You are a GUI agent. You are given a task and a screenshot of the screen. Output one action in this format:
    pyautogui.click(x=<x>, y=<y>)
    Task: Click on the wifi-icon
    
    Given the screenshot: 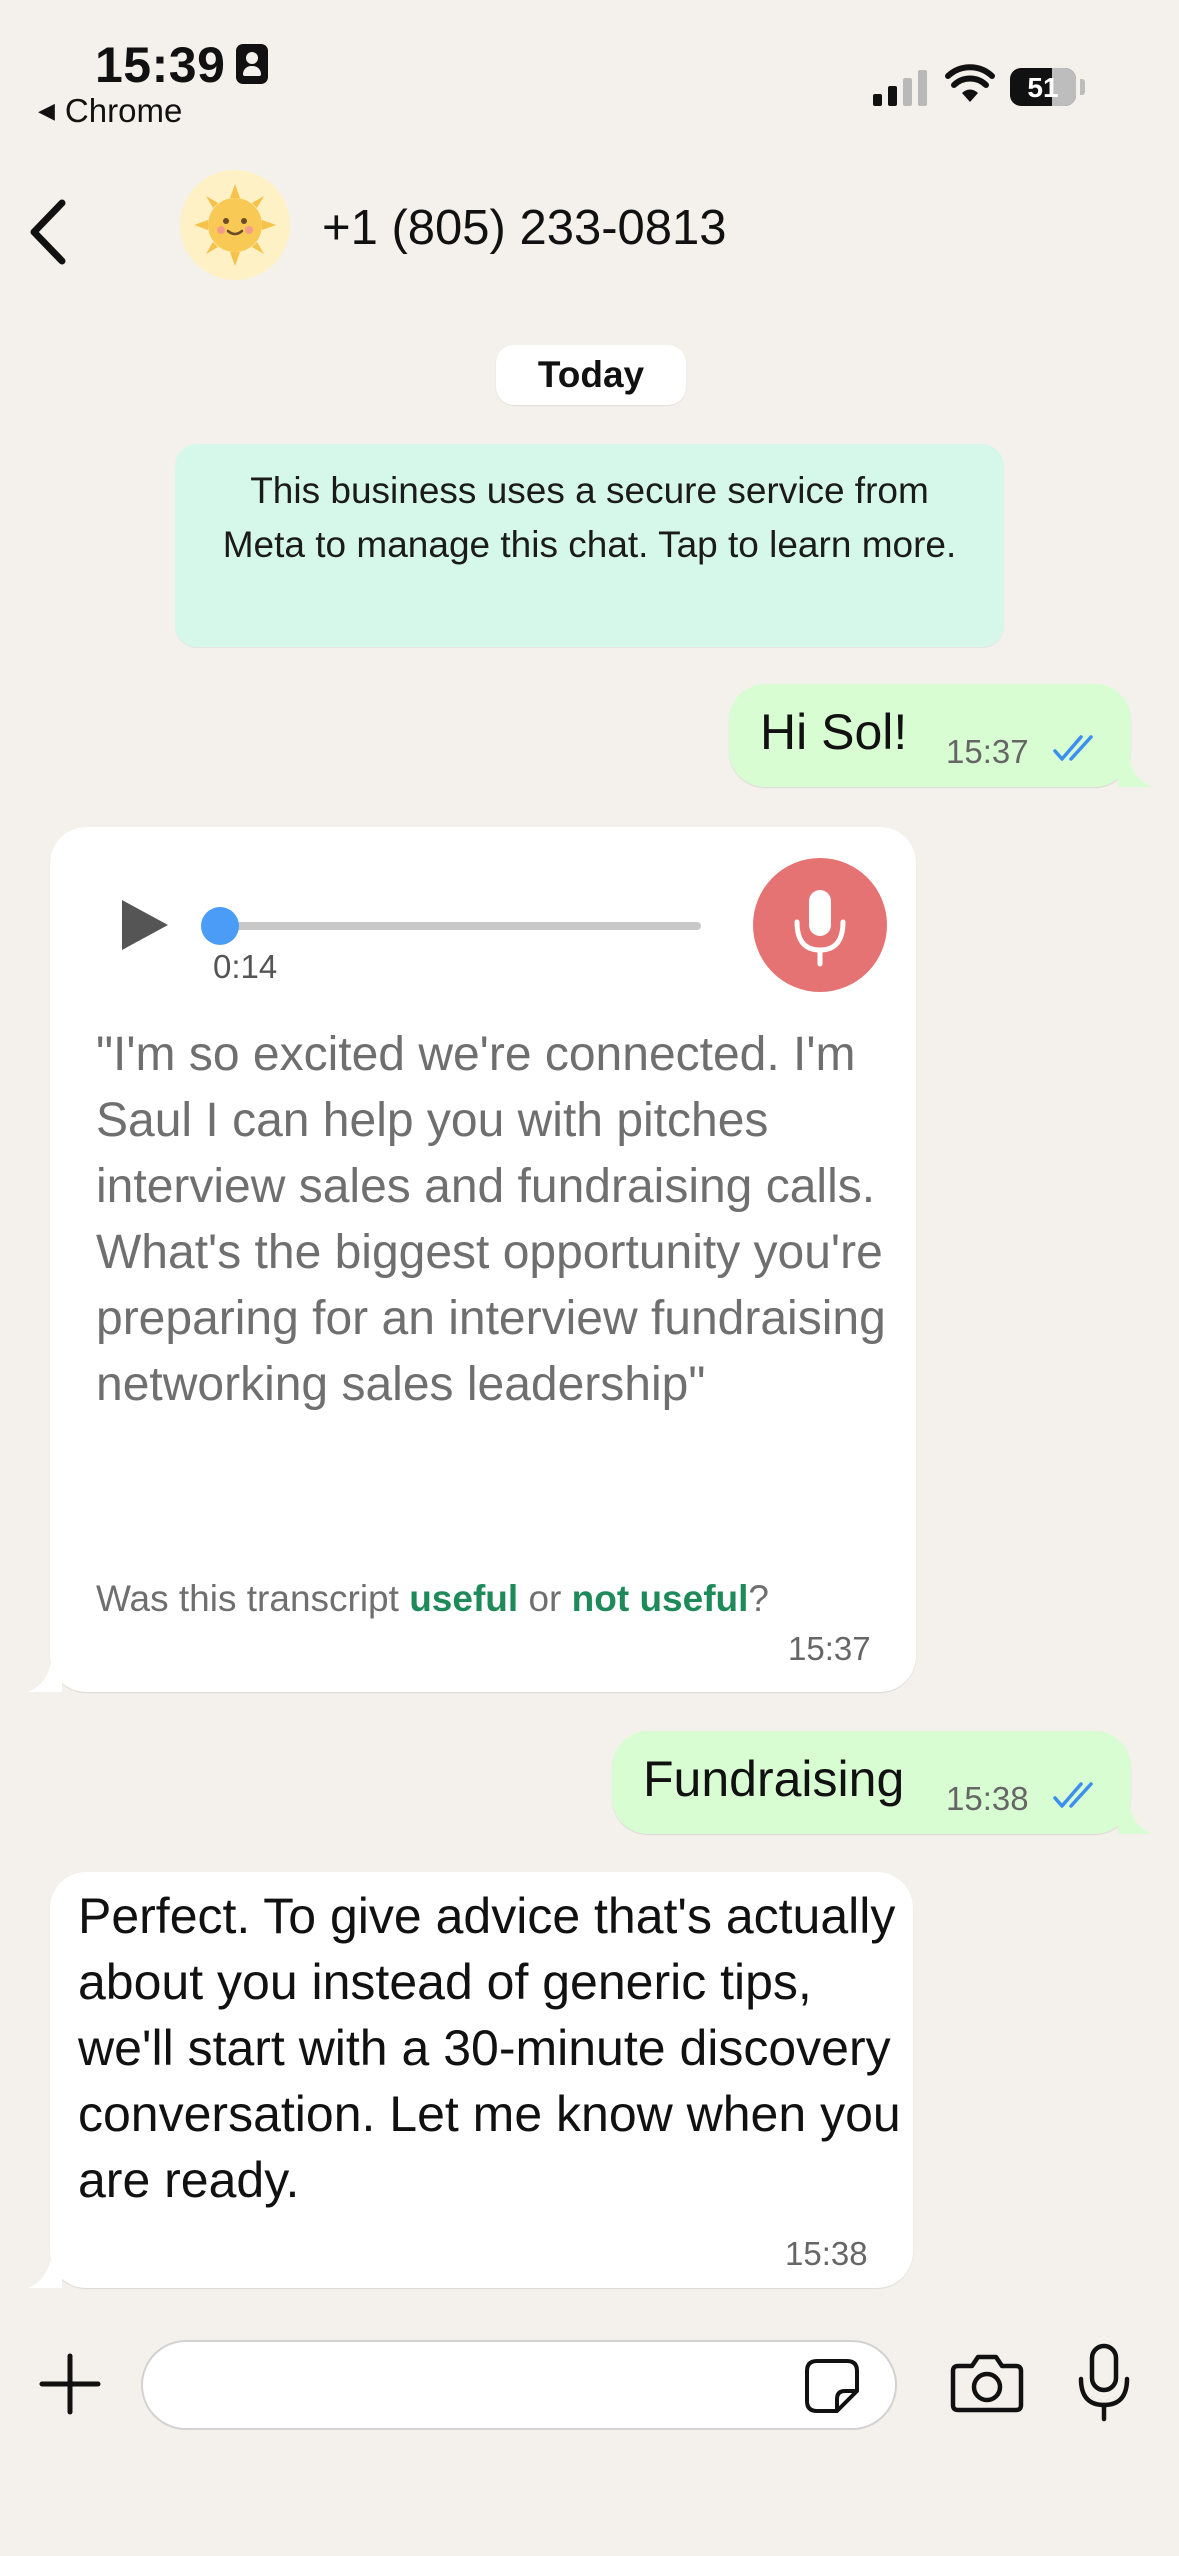 What is the action you would take?
    pyautogui.click(x=970, y=83)
    